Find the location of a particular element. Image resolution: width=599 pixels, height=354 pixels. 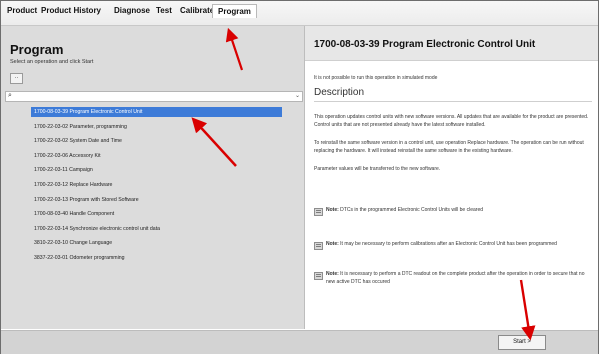

chevron-down-icon: ⌄ is located at coordinates (297, 95).